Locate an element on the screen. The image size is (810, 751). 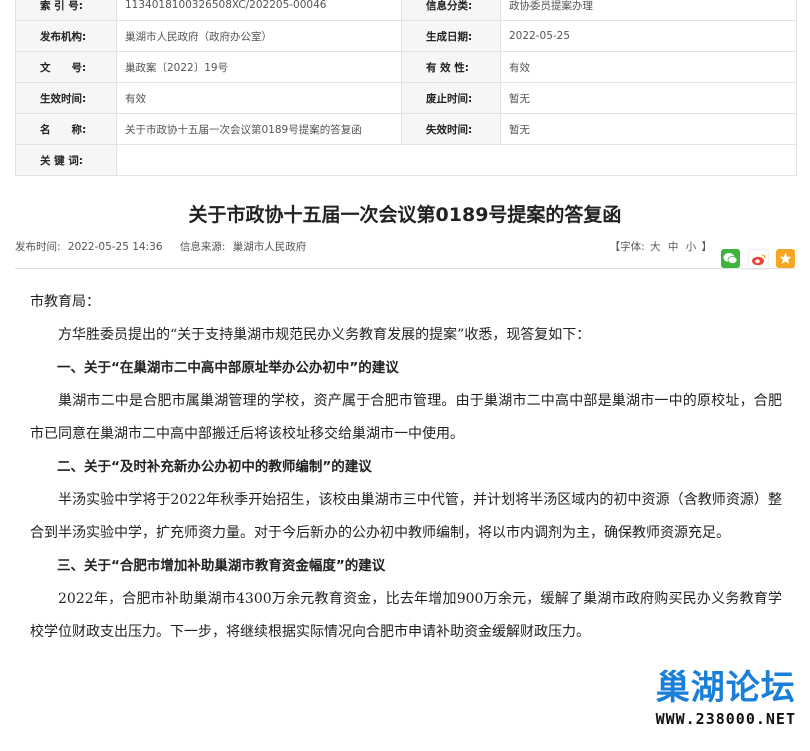
section-heading: 一、关于“在巢湖市二中高中部原址举办公办初中”的建议 is located at coordinates (228, 368).